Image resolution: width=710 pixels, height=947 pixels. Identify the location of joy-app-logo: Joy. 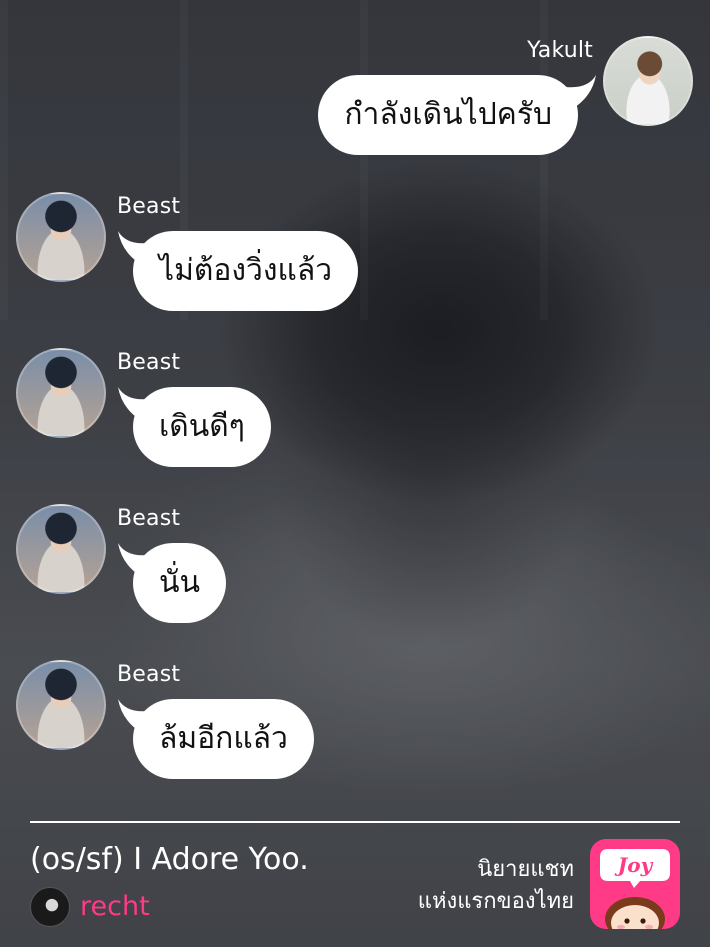
(635, 884).